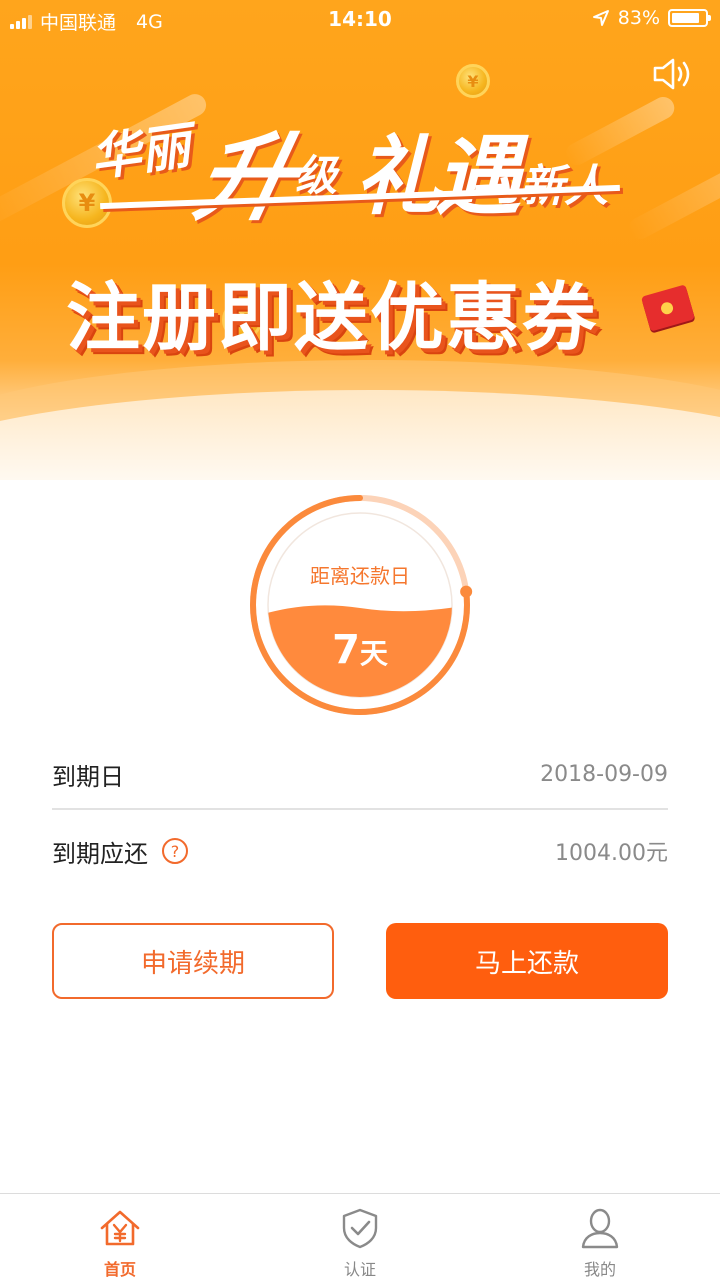 This screenshot has height=1280, width=720. Describe the element at coordinates (611, 853) in the screenshot. I see `due-amount-value: 1004.00元` at that location.